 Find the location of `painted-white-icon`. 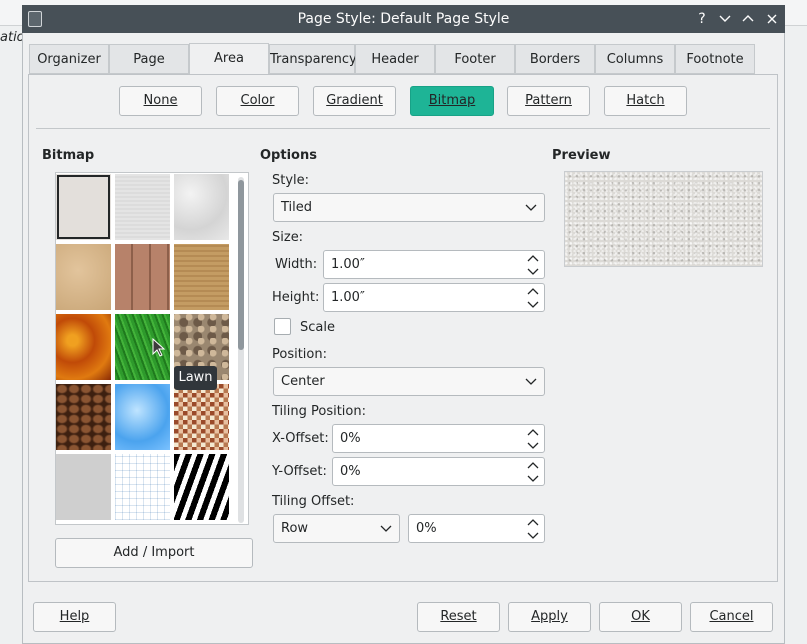

painted-white-icon is located at coordinates (83, 207).